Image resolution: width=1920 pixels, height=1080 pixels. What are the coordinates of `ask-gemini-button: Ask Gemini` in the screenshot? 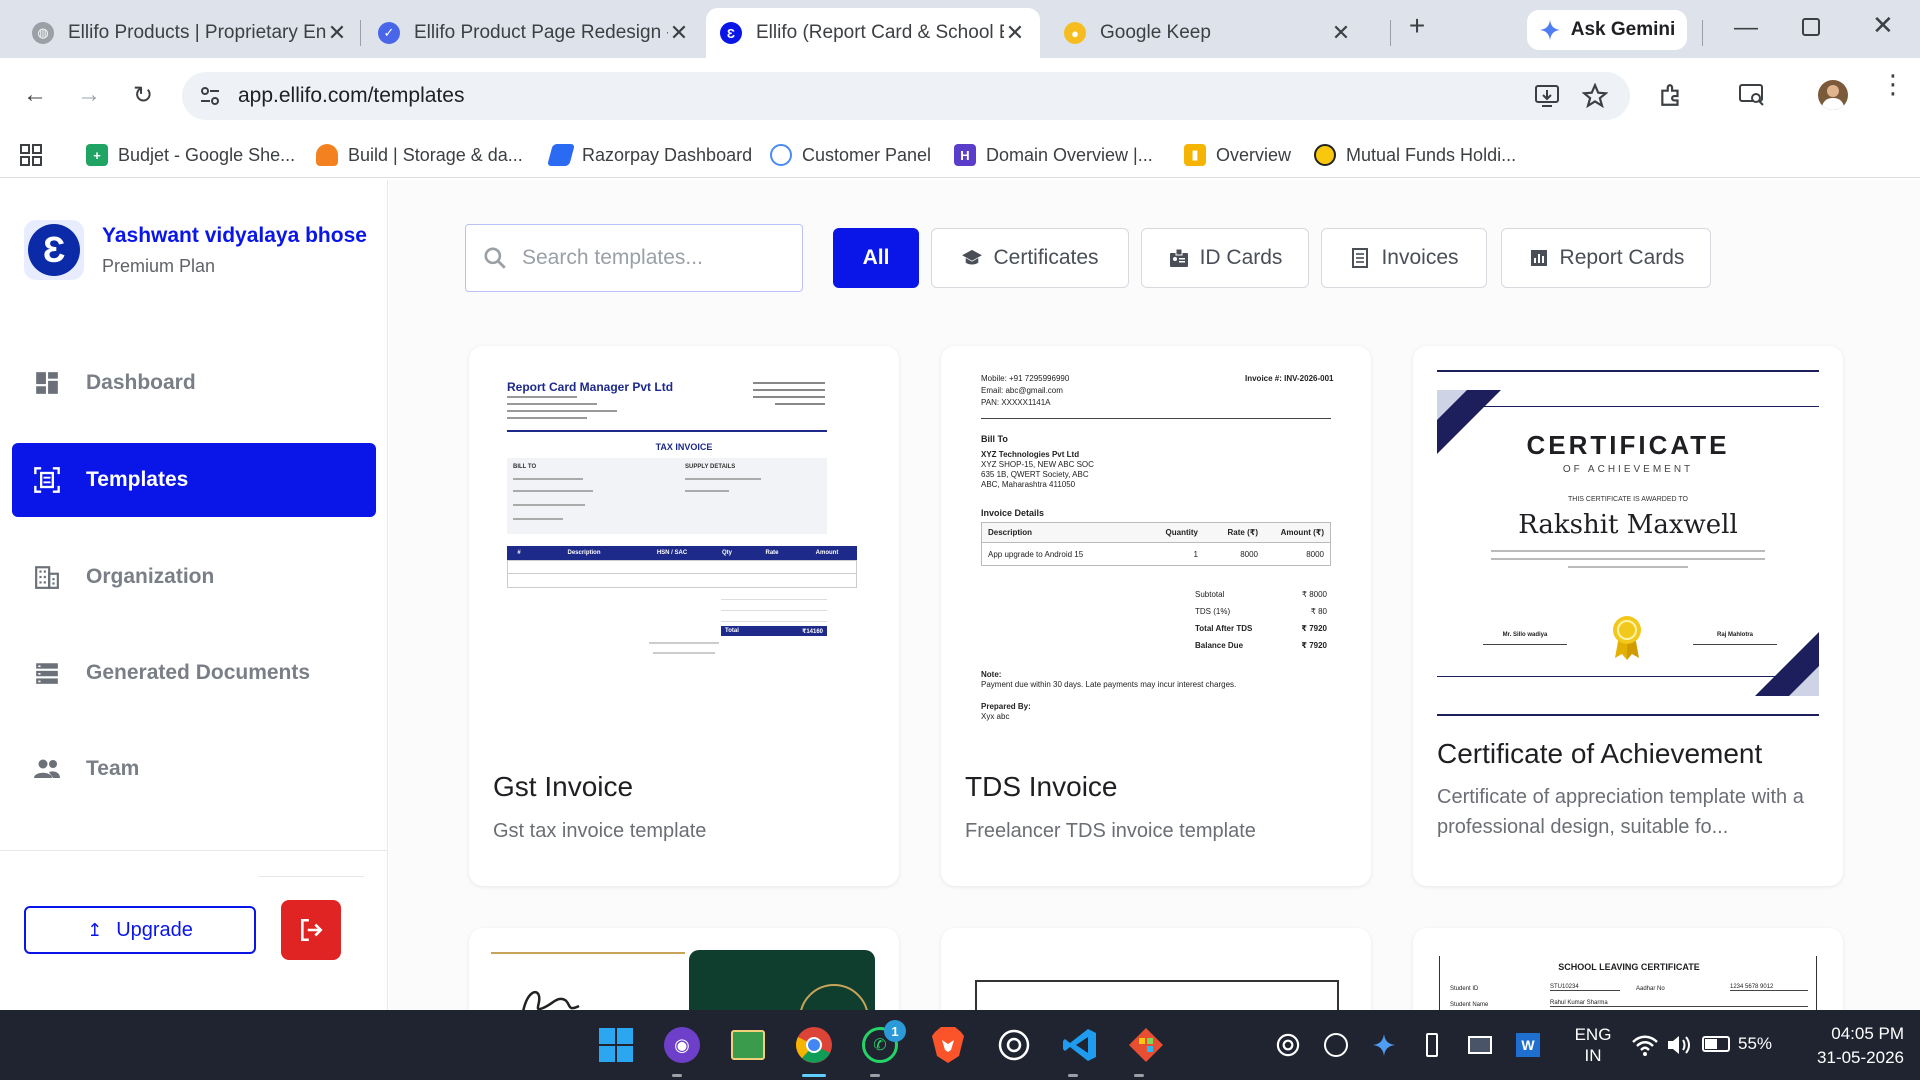 It's located at (1607, 30).